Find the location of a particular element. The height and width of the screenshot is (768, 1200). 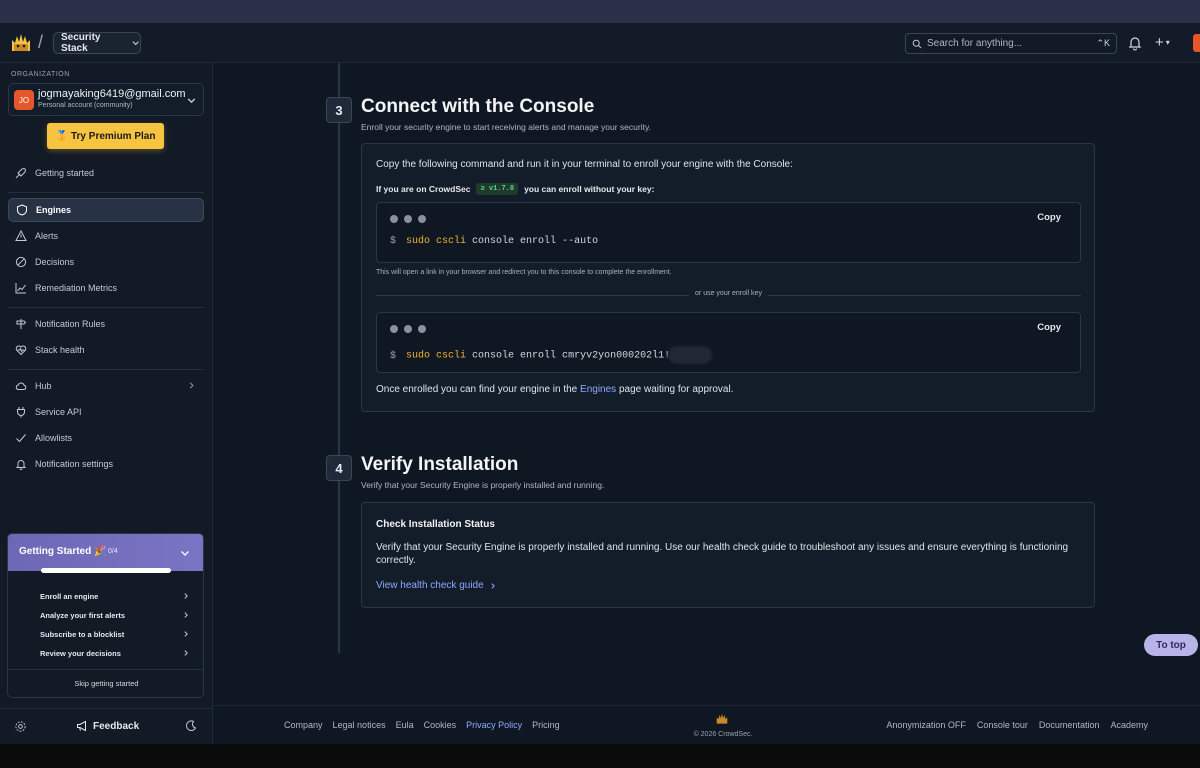

avatar: JO is located at coordinates (24, 100).